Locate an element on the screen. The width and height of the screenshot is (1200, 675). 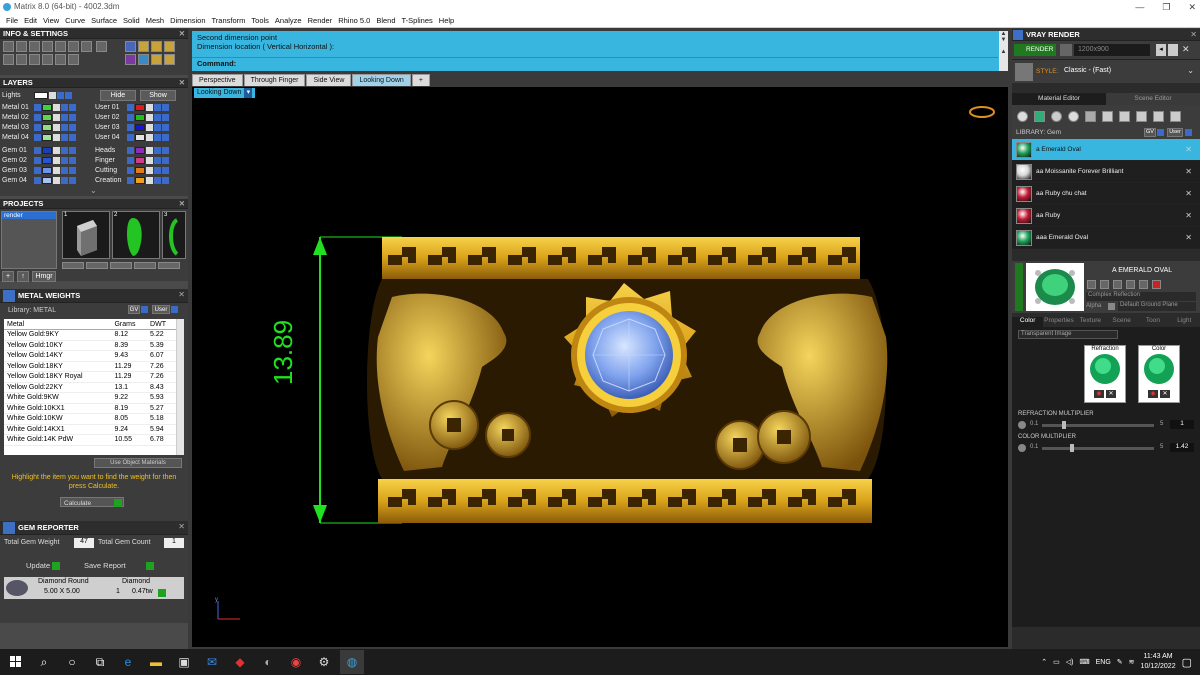
hide-button: Hide is located at coordinates (118, 95).